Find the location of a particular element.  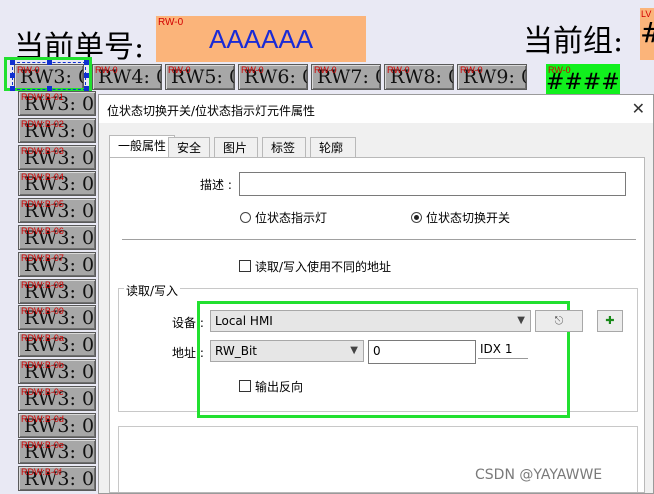

radio-switch is located at coordinates (416, 217).